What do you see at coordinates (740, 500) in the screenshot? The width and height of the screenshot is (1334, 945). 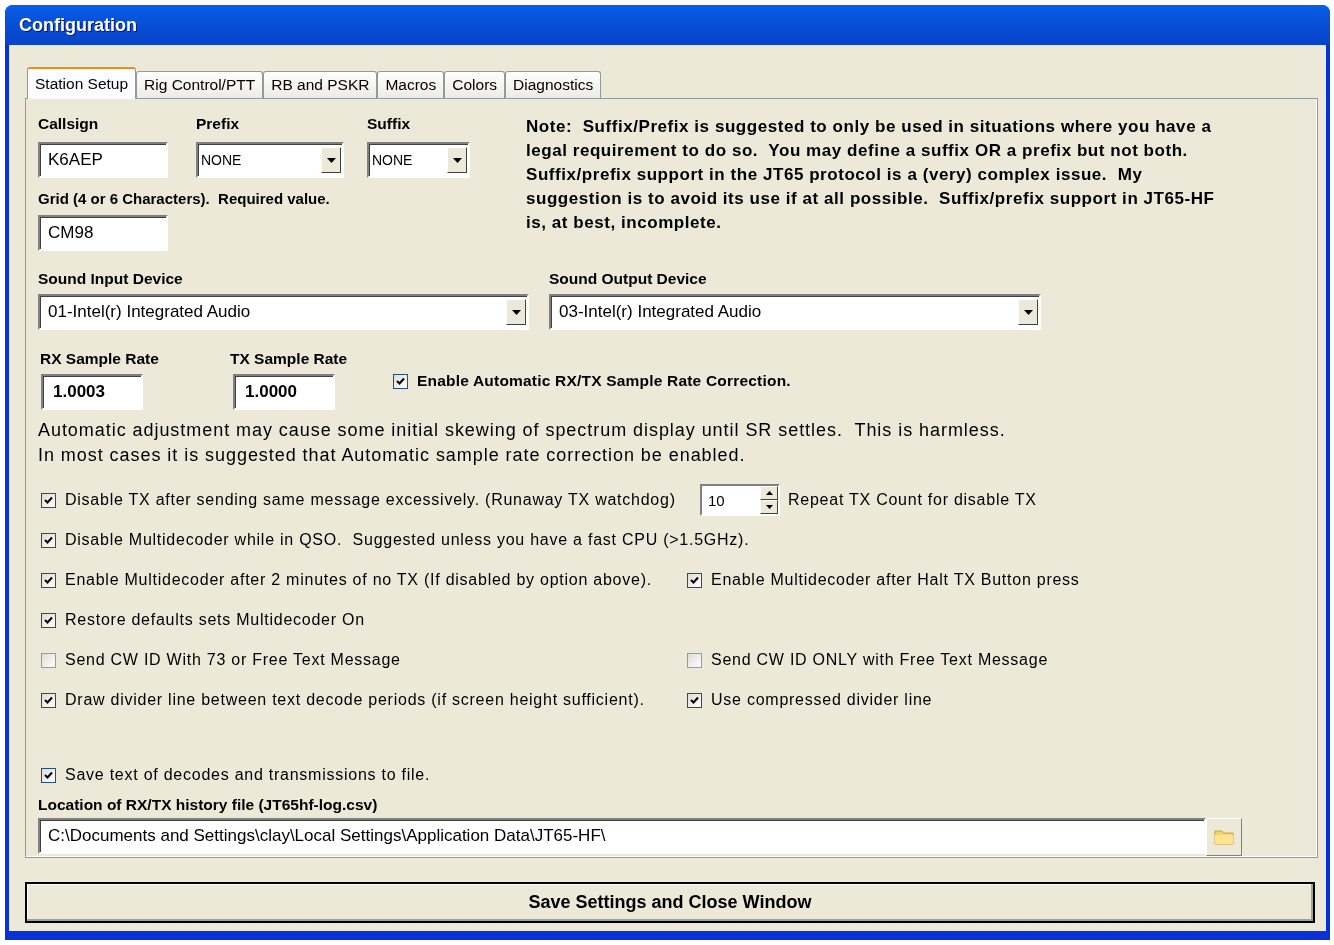 I see `spinner-field: 10` at bounding box center [740, 500].